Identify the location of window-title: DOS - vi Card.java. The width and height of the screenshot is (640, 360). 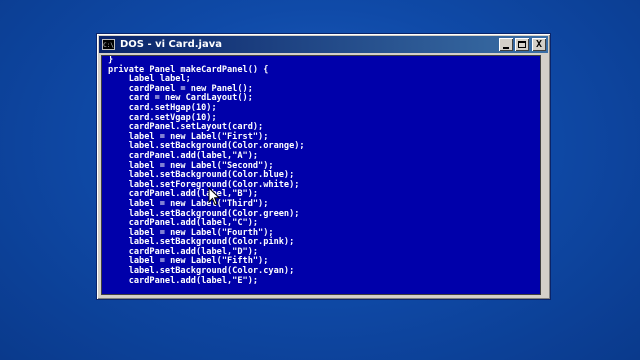
(171, 44).